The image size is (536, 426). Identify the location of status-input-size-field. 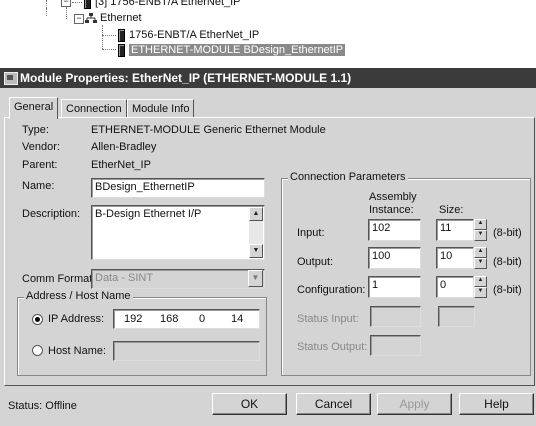
(456, 316).